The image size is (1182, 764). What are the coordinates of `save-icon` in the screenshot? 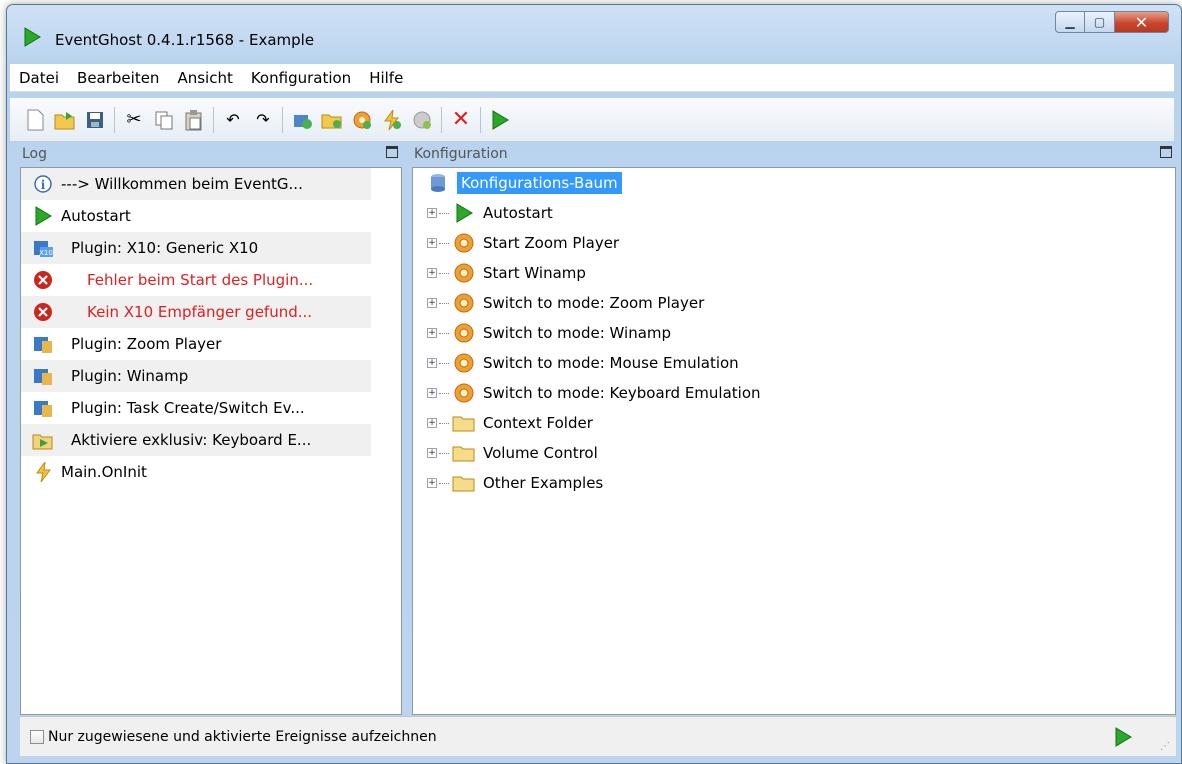 It's located at (95, 120).